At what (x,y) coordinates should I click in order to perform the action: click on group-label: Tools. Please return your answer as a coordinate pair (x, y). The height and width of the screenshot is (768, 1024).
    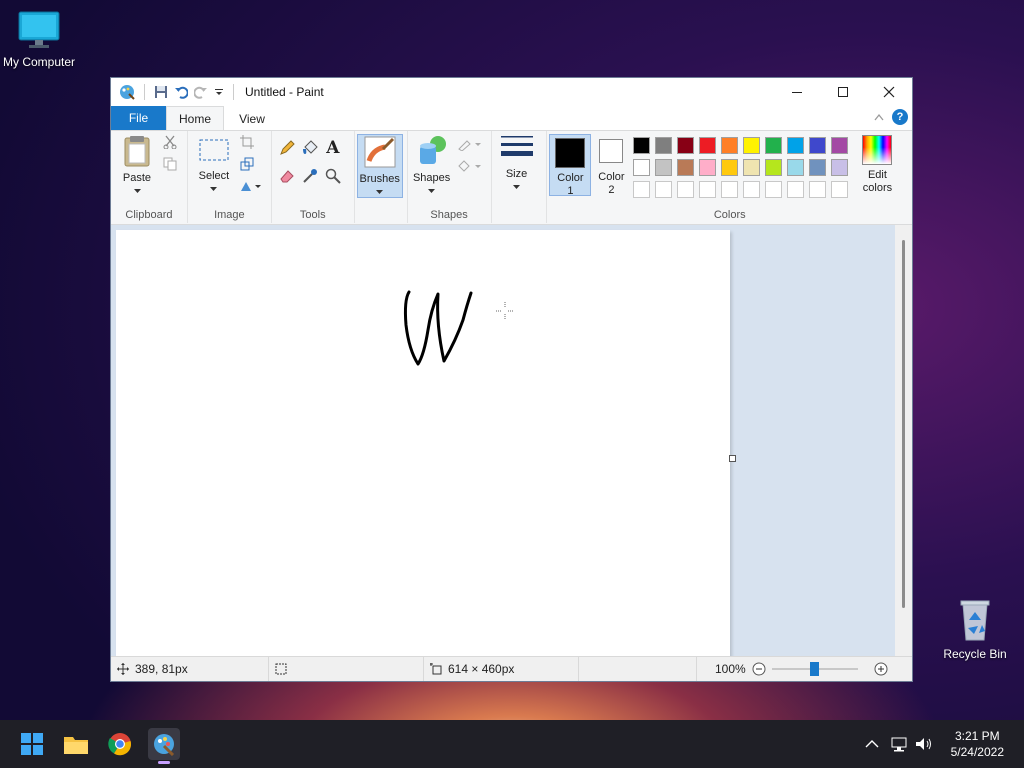
    Looking at the image, I should click on (312, 215).